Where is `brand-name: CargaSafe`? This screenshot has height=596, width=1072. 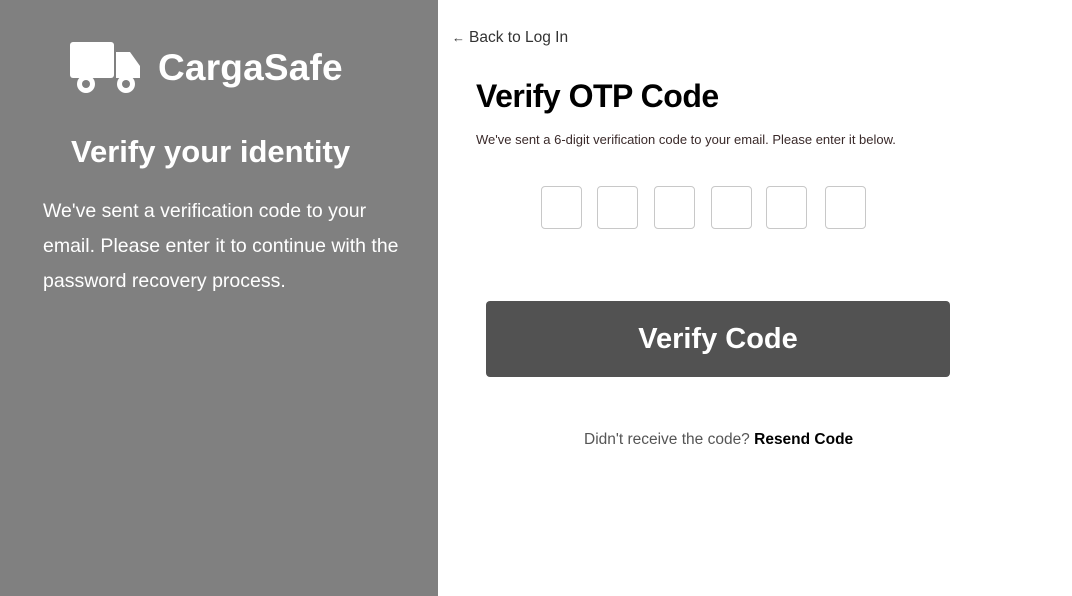 brand-name: CargaSafe is located at coordinates (250, 67).